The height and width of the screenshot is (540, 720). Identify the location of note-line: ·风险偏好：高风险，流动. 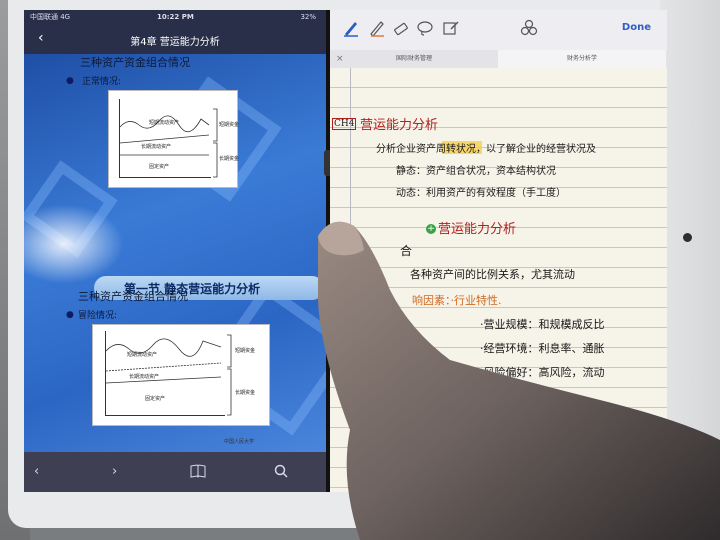
(542, 372).